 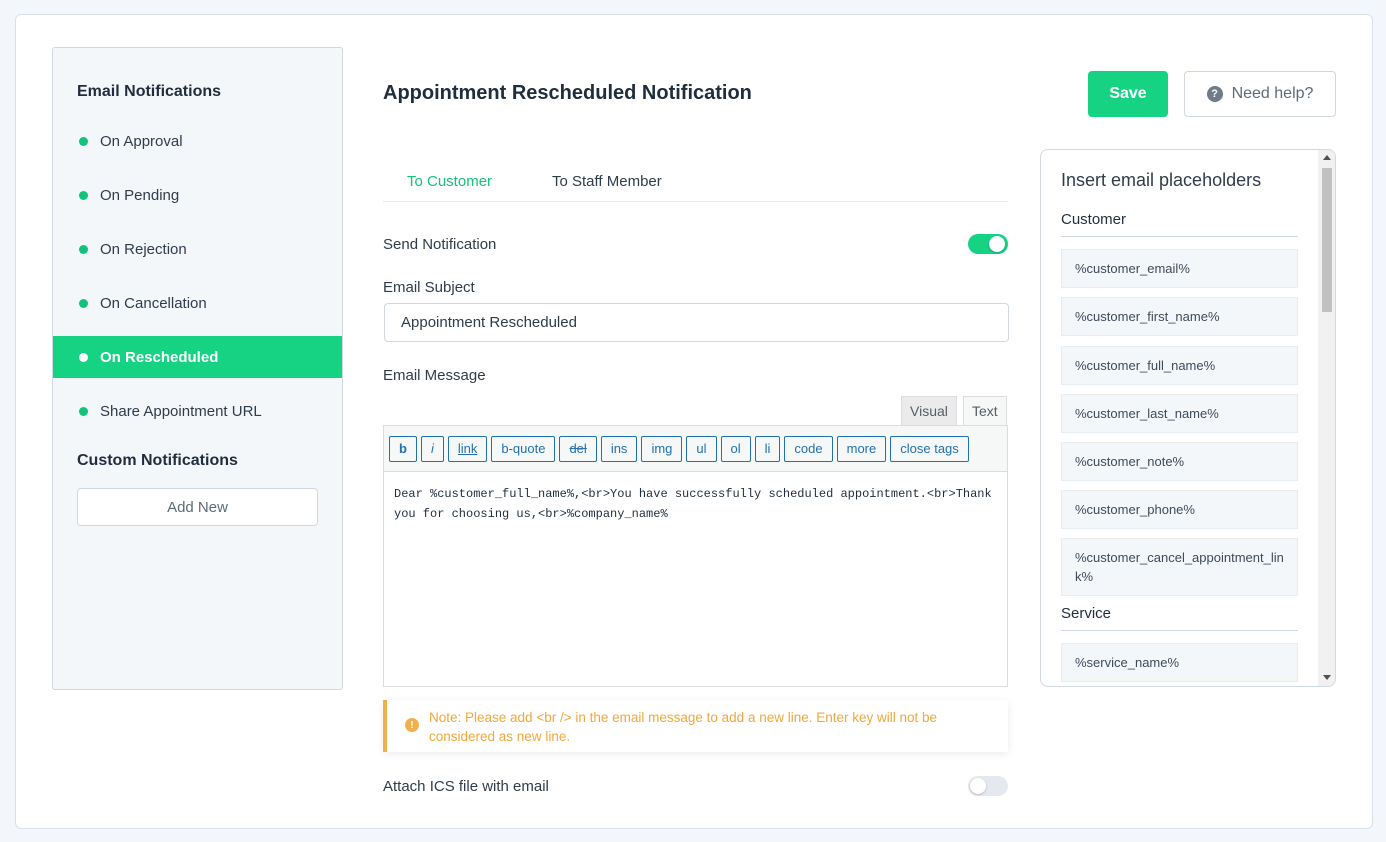 I want to click on sidebar-item-label: On Cancellation, so click(x=153, y=303).